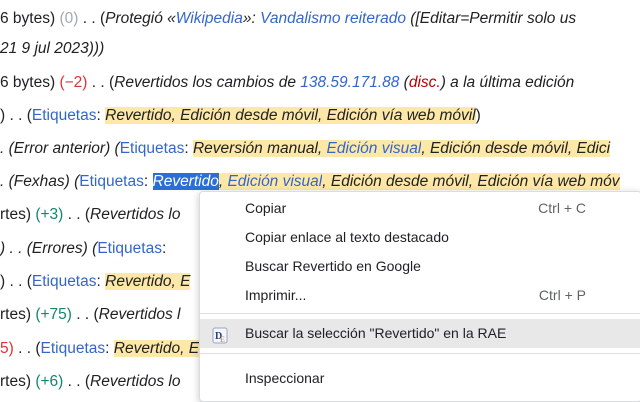 The image size is (640, 402). What do you see at coordinates (69, 18) in the screenshot?
I see `diff-size: (0)` at bounding box center [69, 18].